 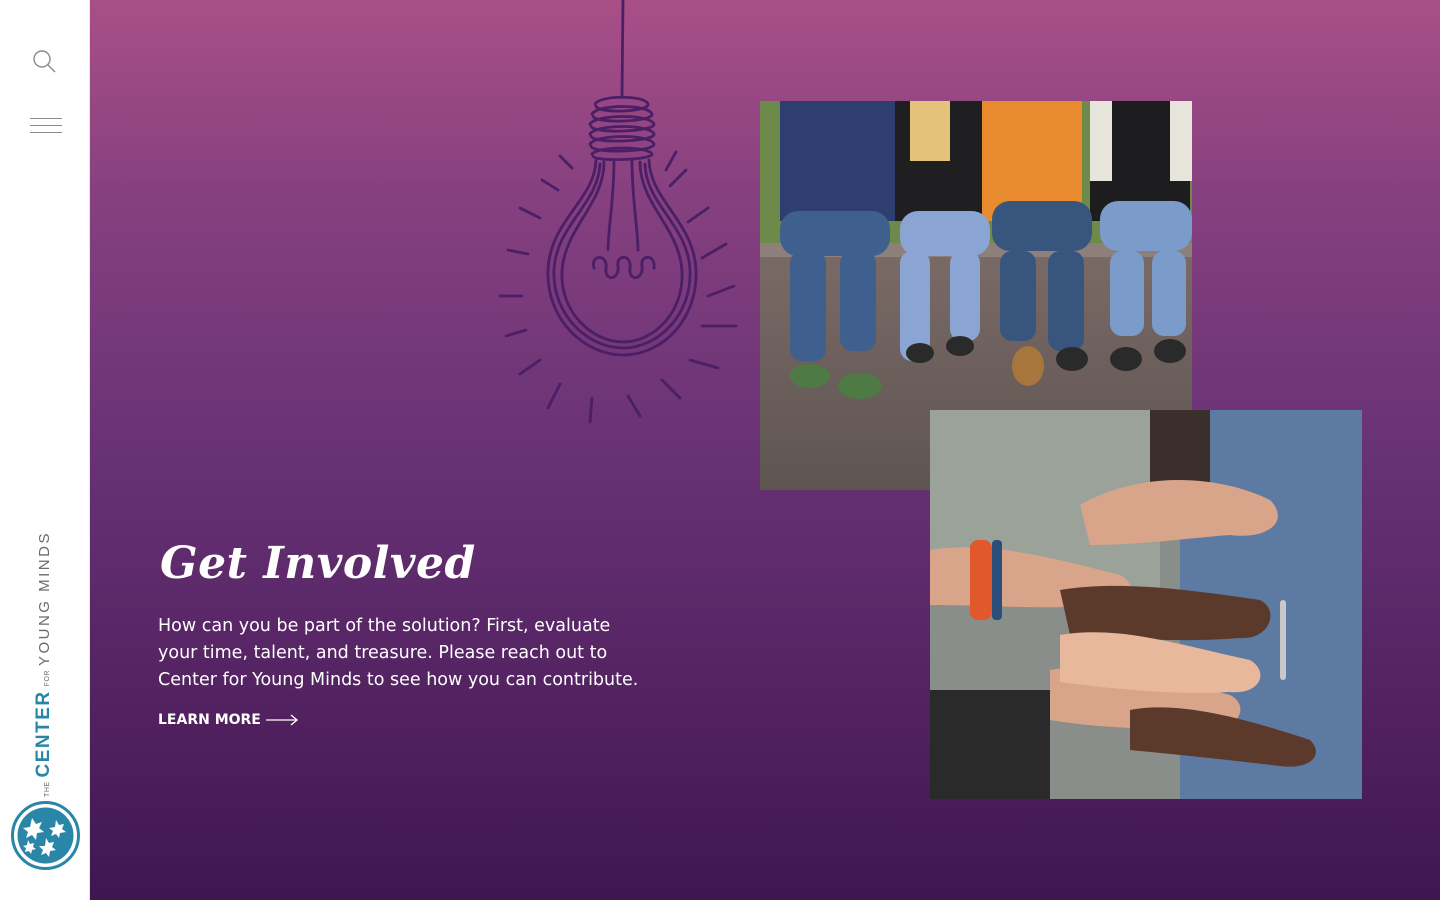 What do you see at coordinates (209, 720) in the screenshot?
I see `learn-more-label: LEARN MORE` at bounding box center [209, 720].